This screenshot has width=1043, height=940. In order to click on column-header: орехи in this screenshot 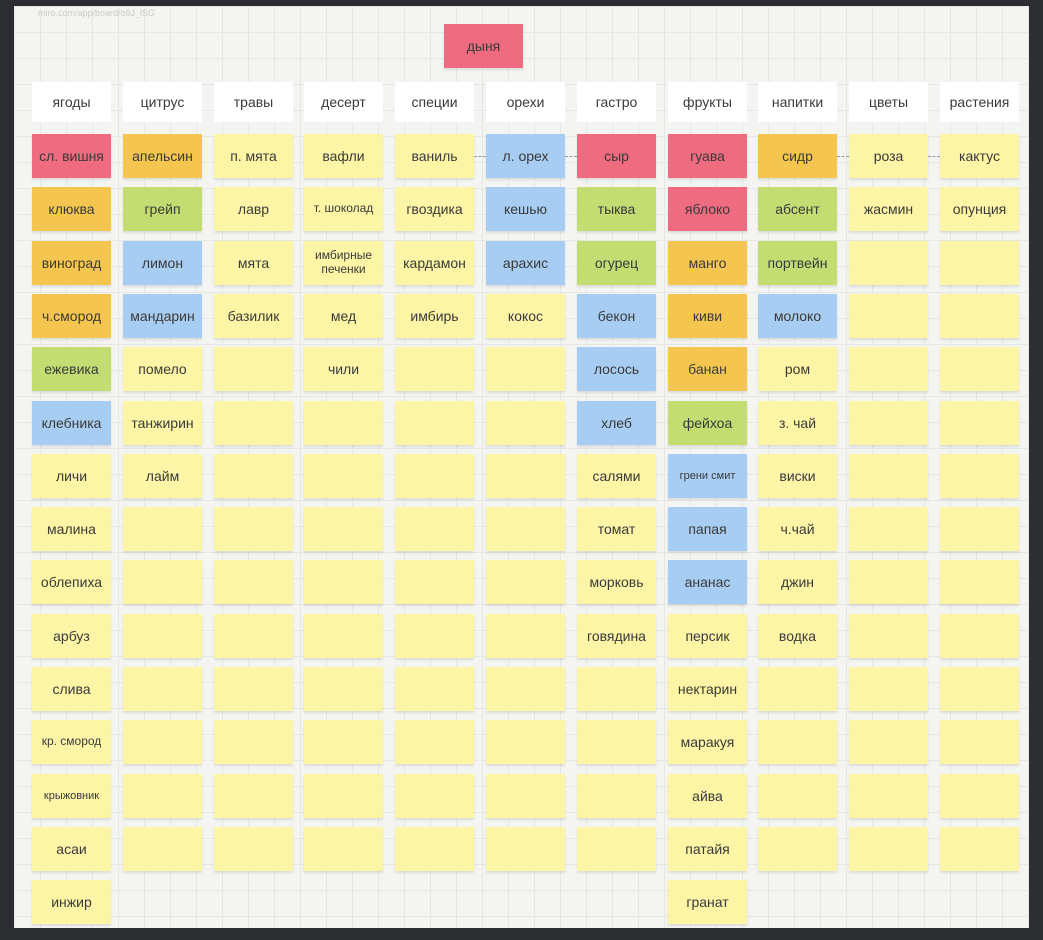, I will do `click(525, 102)`.